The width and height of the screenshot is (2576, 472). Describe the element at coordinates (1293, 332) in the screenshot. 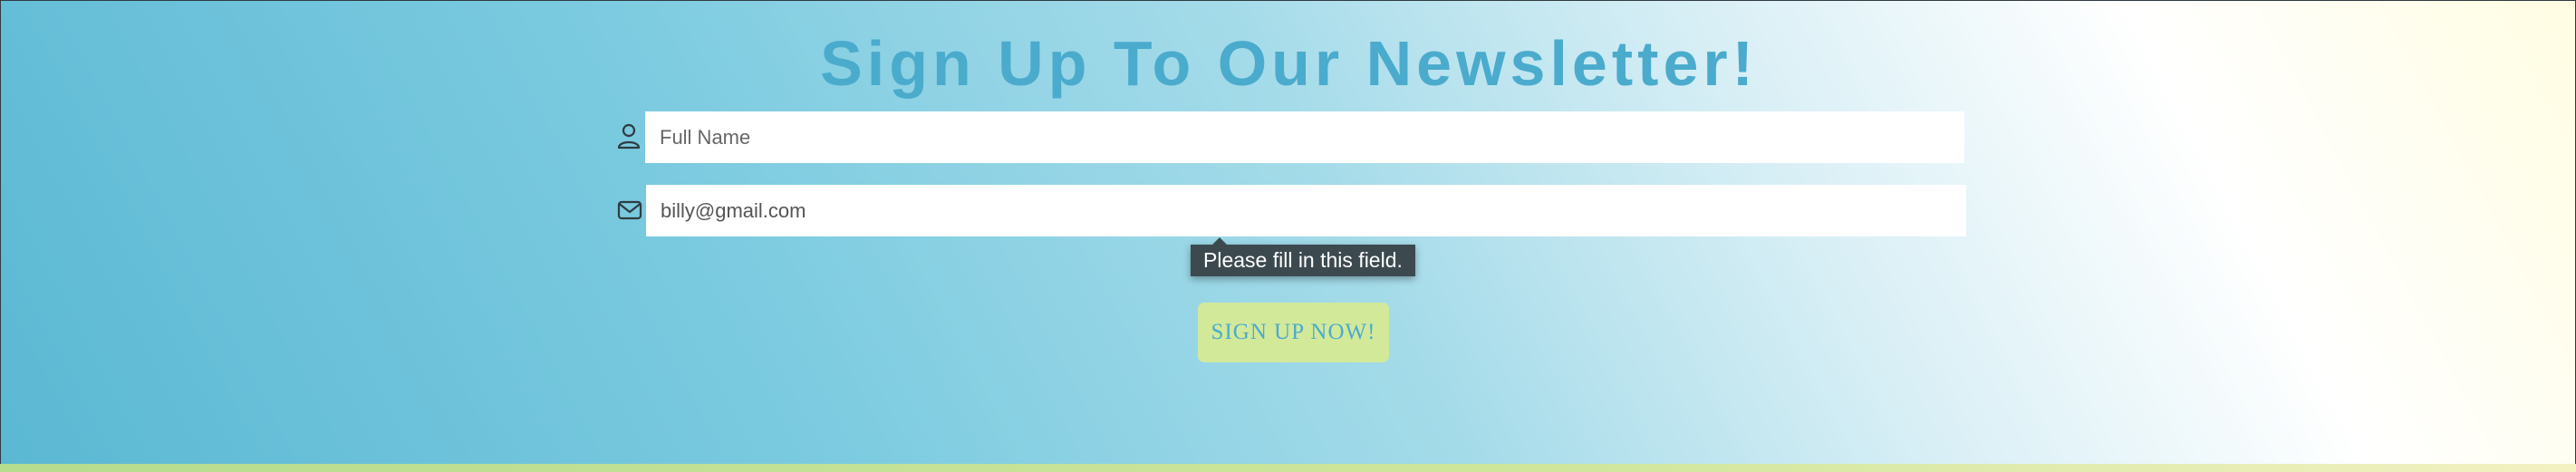

I see `sign-up-button: SIGN UP NOW!` at that location.